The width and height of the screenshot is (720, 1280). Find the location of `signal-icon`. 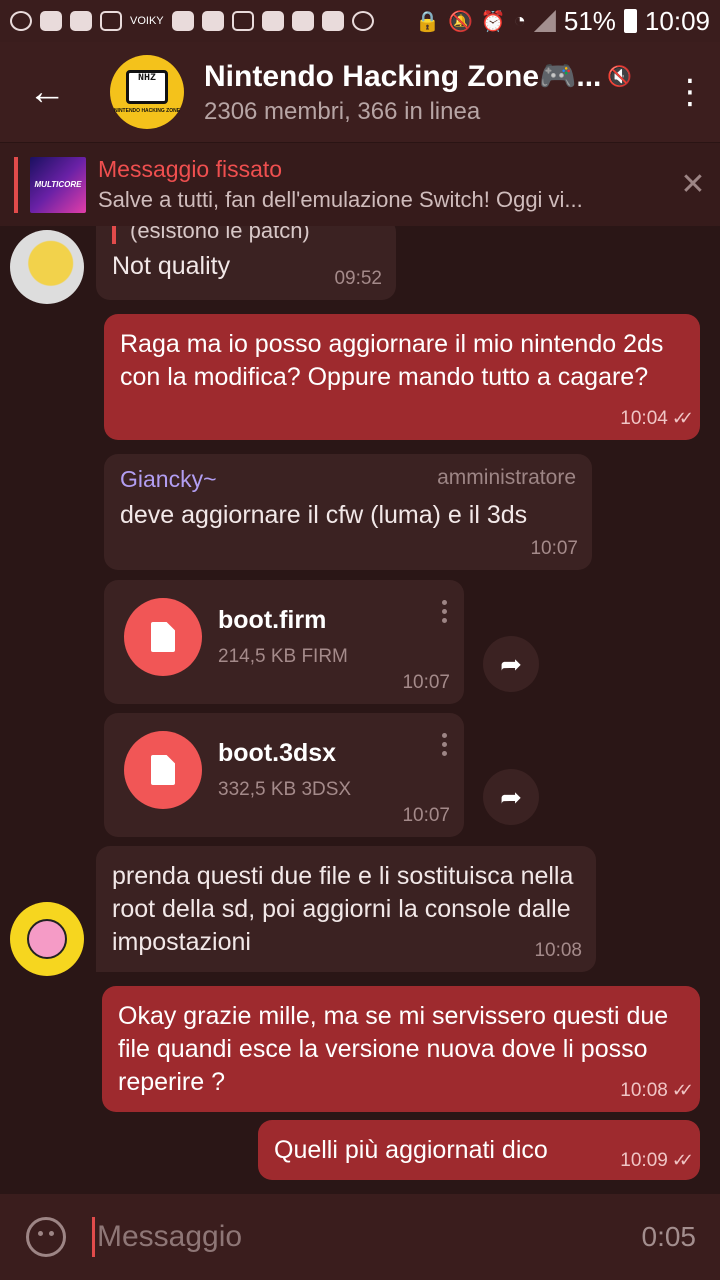

signal-icon is located at coordinates (544, 21).